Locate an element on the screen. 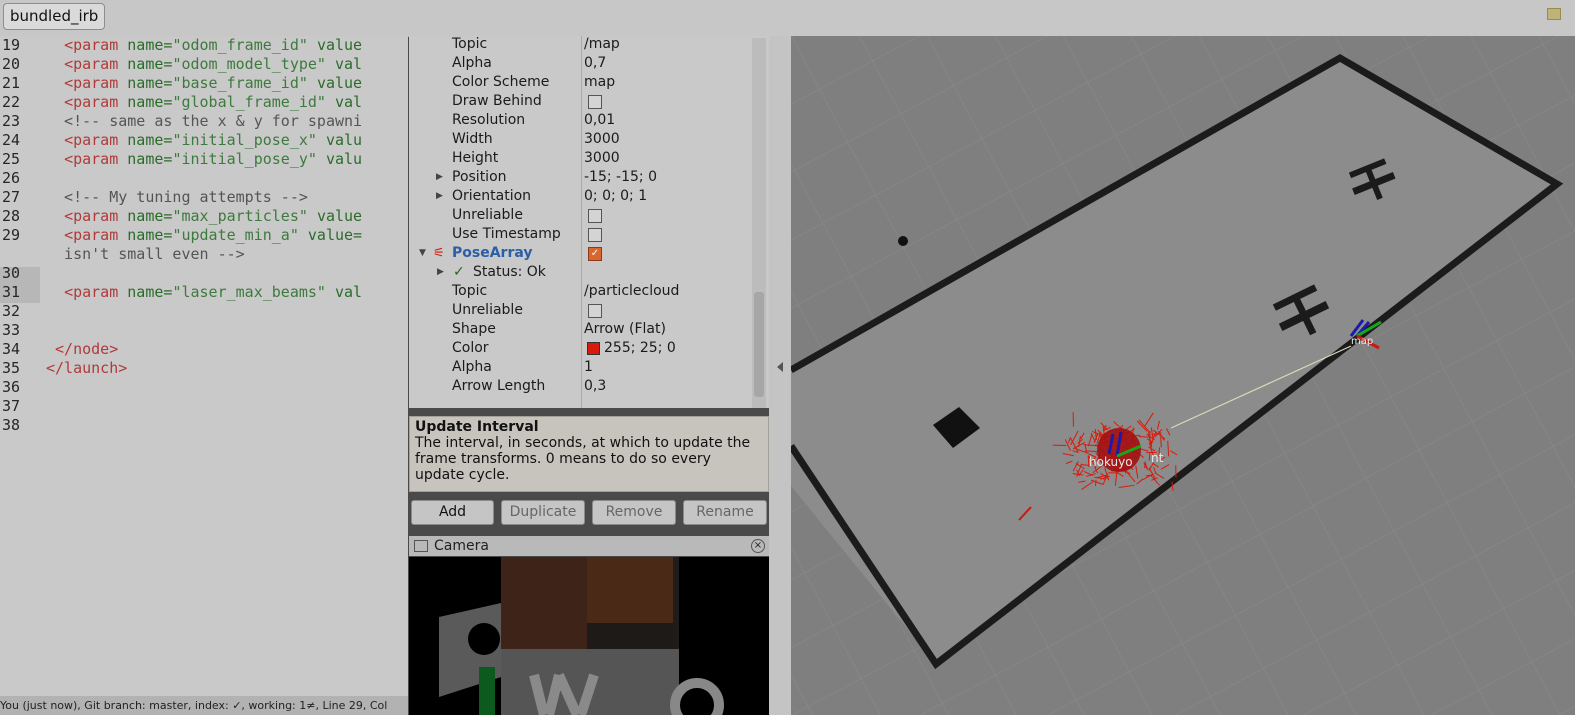  property-name: Unreliable is located at coordinates (487, 310).